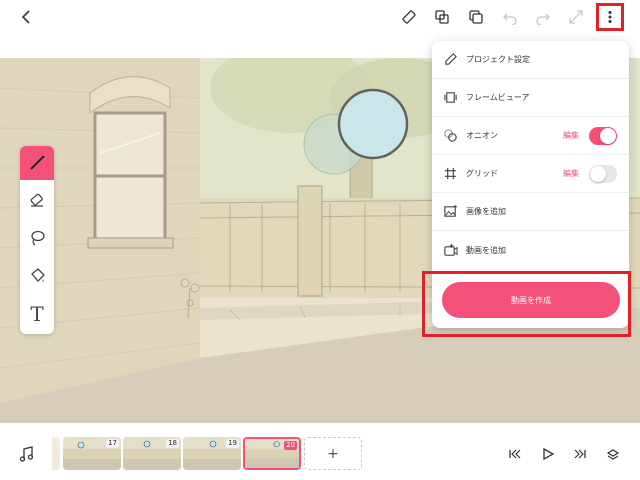 Image resolution: width=640 pixels, height=480 pixels. I want to click on back-icon, so click(27, 17).